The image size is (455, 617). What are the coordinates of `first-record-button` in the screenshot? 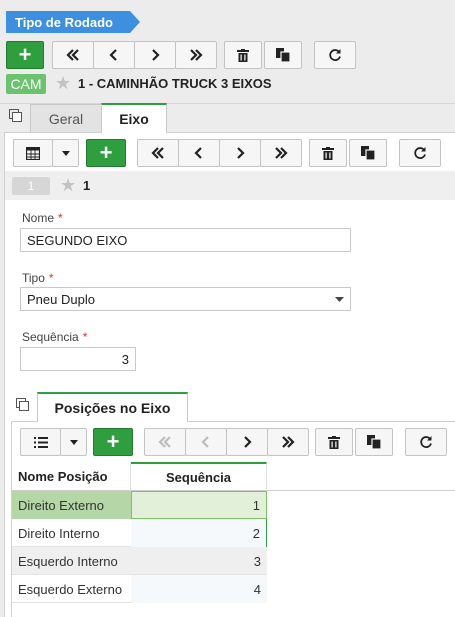 It's located at (73, 55).